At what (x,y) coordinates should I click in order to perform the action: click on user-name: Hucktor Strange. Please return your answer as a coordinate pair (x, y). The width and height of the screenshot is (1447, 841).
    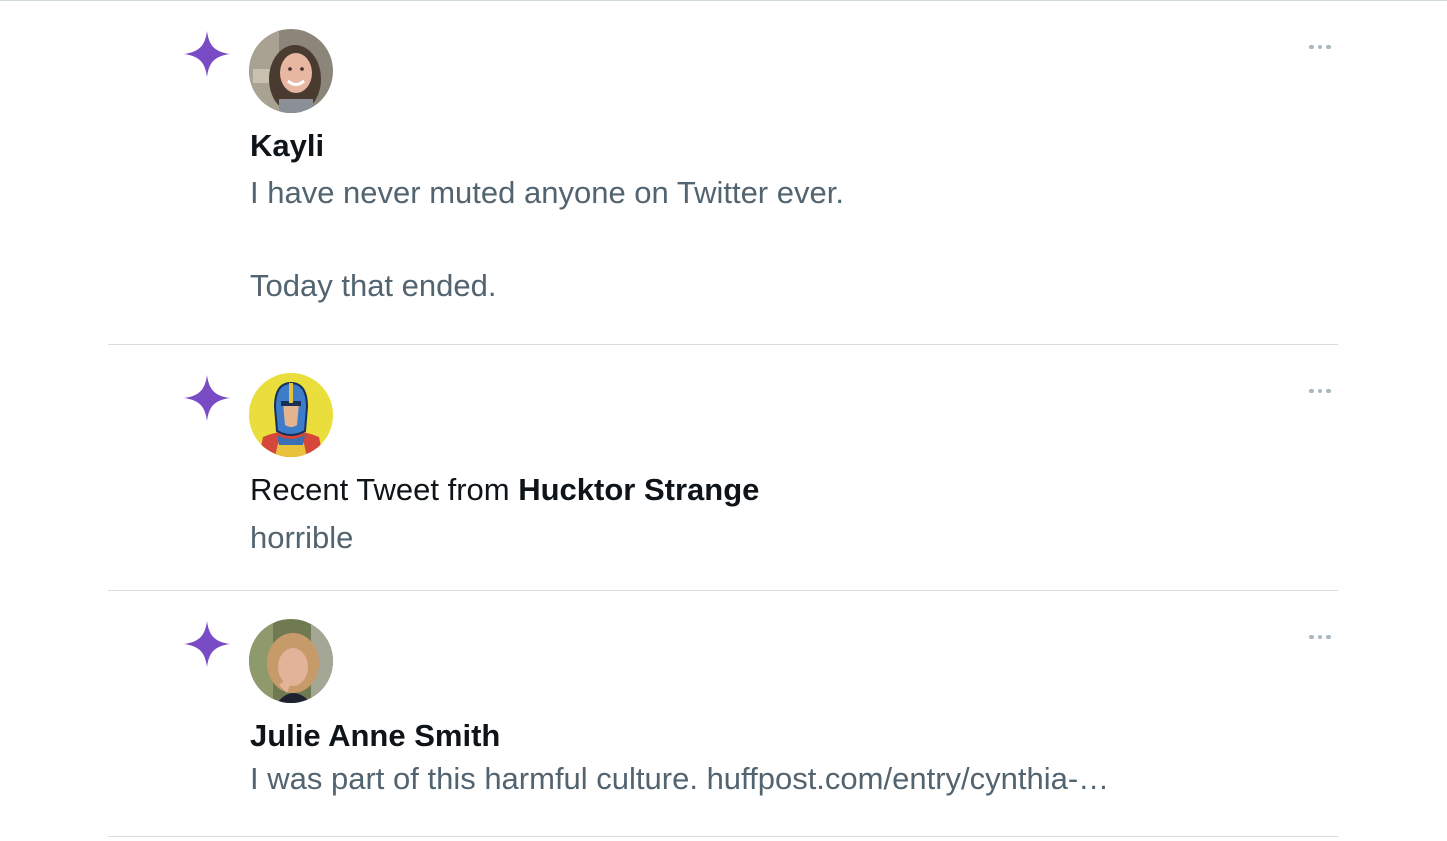
    Looking at the image, I should click on (638, 489).